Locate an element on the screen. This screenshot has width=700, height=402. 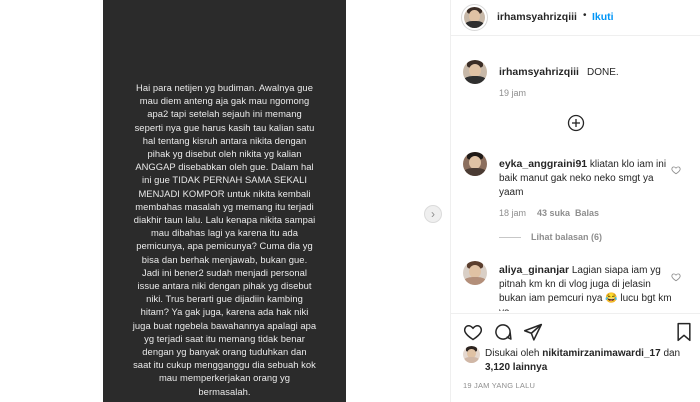
liked-by-prefix: Disukai oleh is located at coordinates (512, 353).